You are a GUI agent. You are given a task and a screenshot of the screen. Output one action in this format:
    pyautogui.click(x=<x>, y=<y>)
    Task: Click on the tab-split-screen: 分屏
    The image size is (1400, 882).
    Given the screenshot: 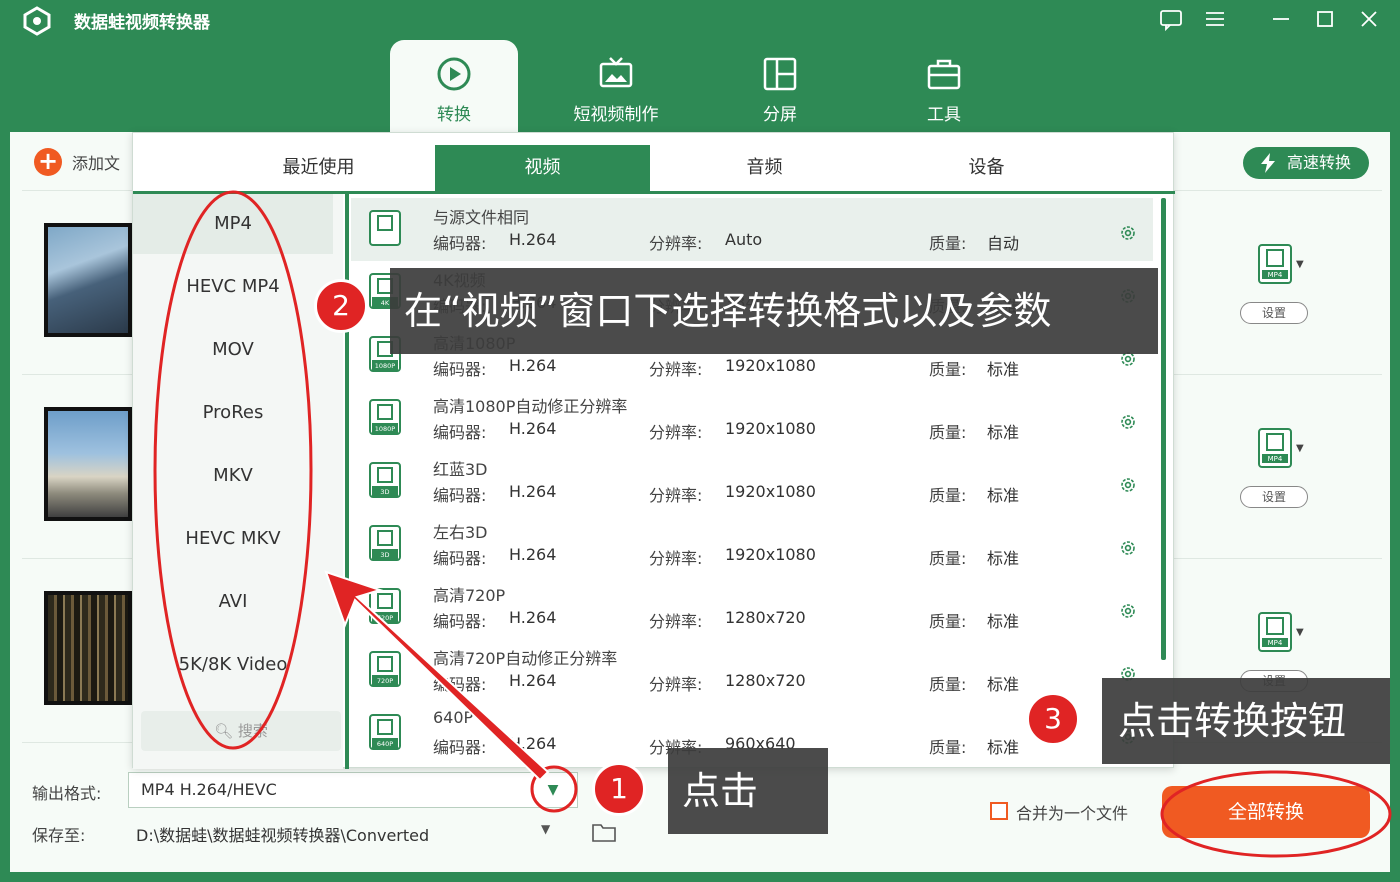 What is the action you would take?
    pyautogui.click(x=780, y=86)
    